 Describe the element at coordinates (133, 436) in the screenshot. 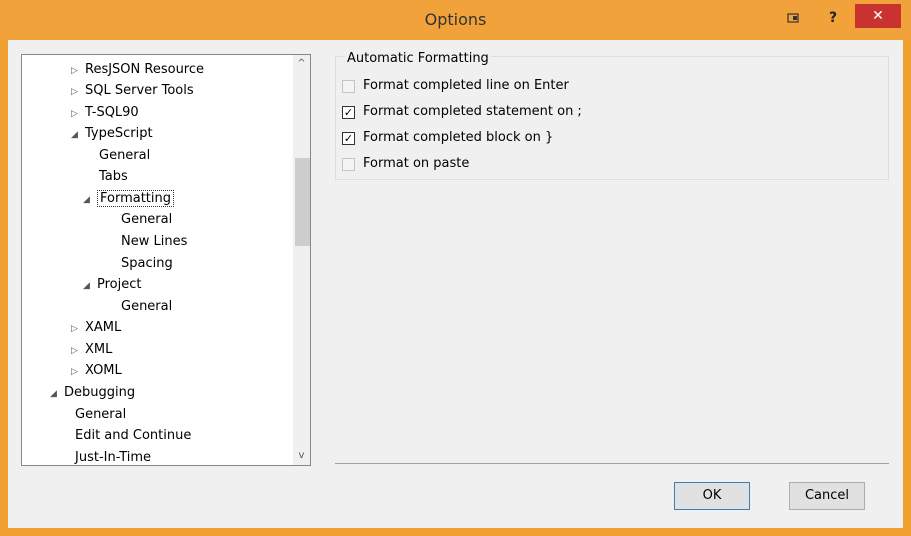

I see `tree-item-edit-and-continue: Edit and Continue` at that location.